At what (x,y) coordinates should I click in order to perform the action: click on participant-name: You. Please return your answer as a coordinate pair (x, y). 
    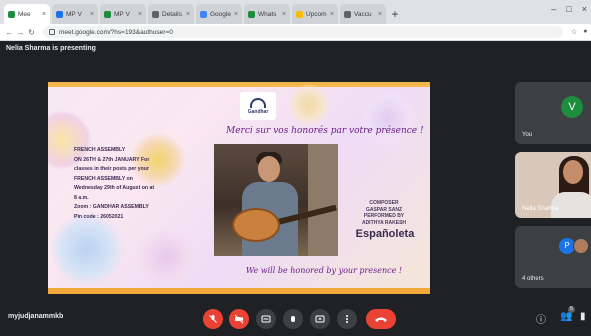
    Looking at the image, I should click on (527, 135).